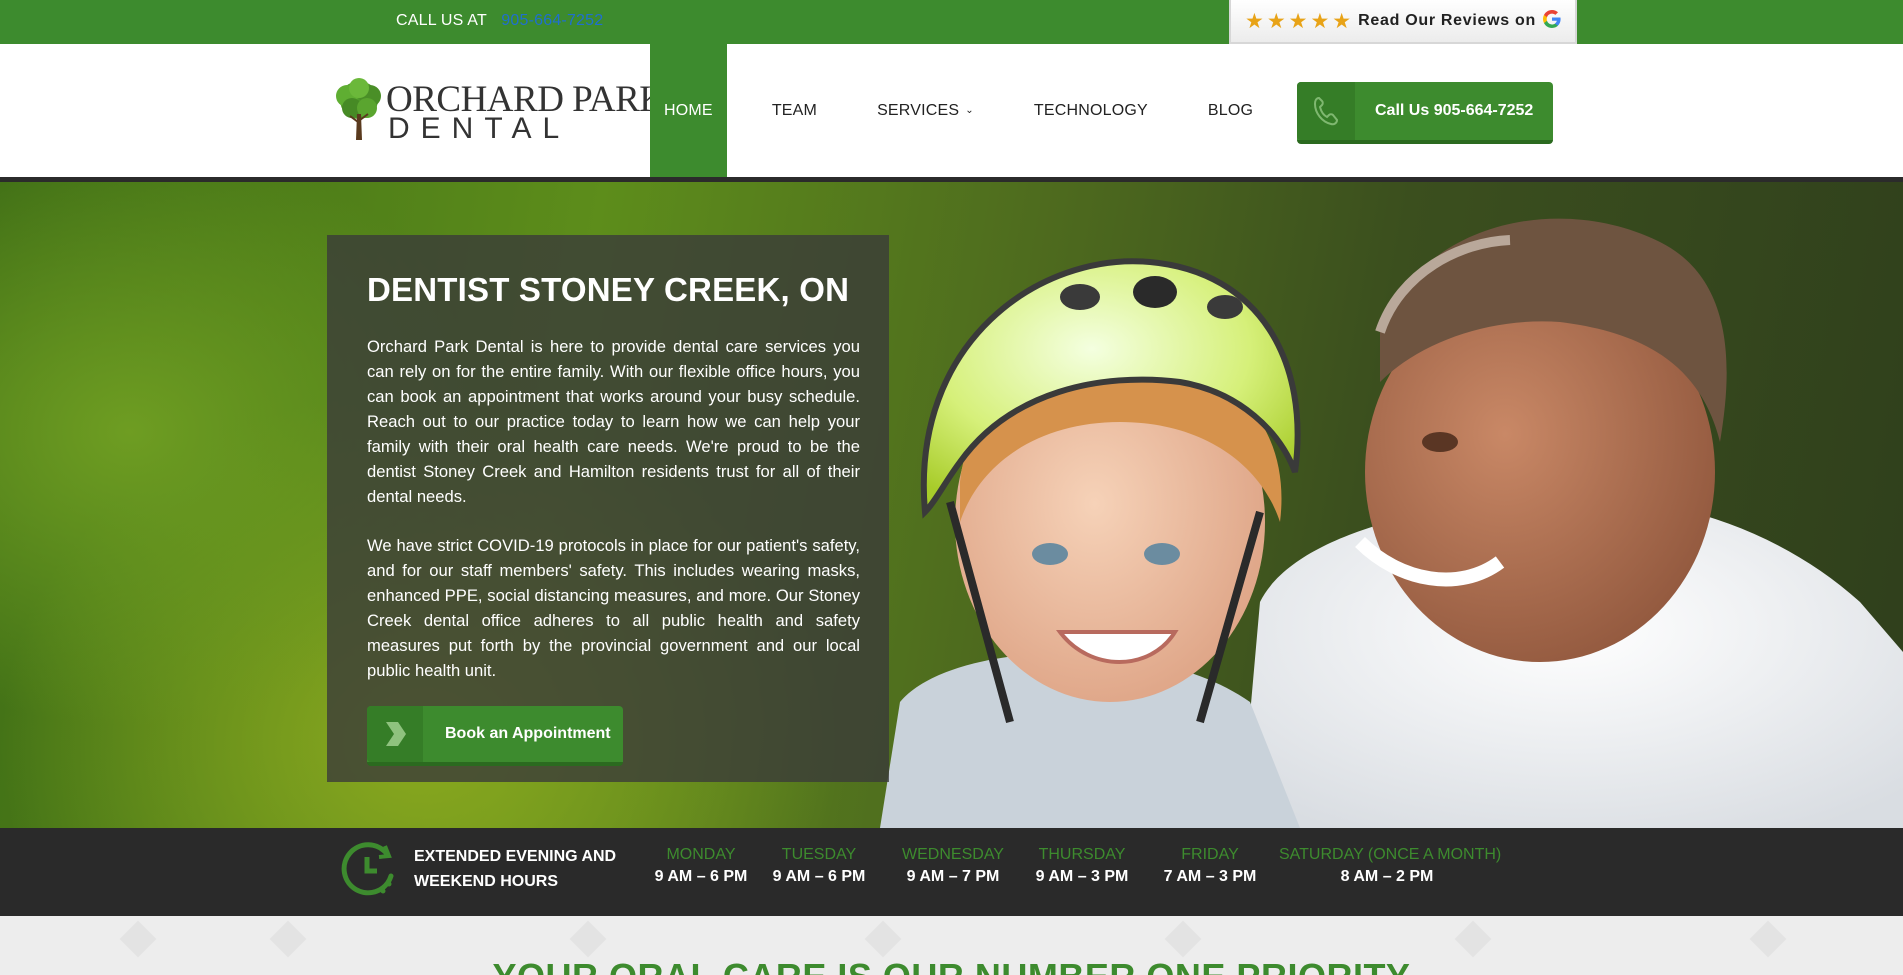 The width and height of the screenshot is (1903, 975). Describe the element at coordinates (819, 866) in the screenshot. I see `hours-tuesday: TUESDAY 9 AM – 6 PM` at that location.